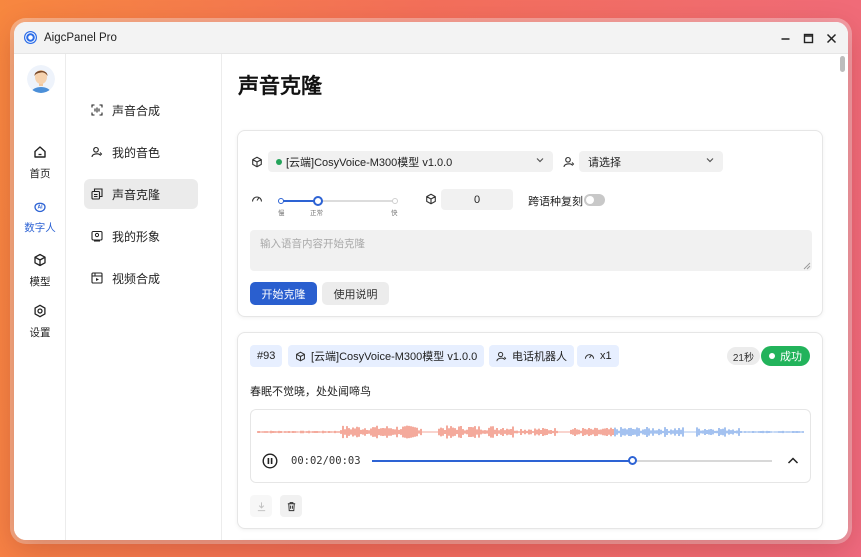 The height and width of the screenshot is (557, 861). I want to click on voice-scan-icon, so click(97, 110).